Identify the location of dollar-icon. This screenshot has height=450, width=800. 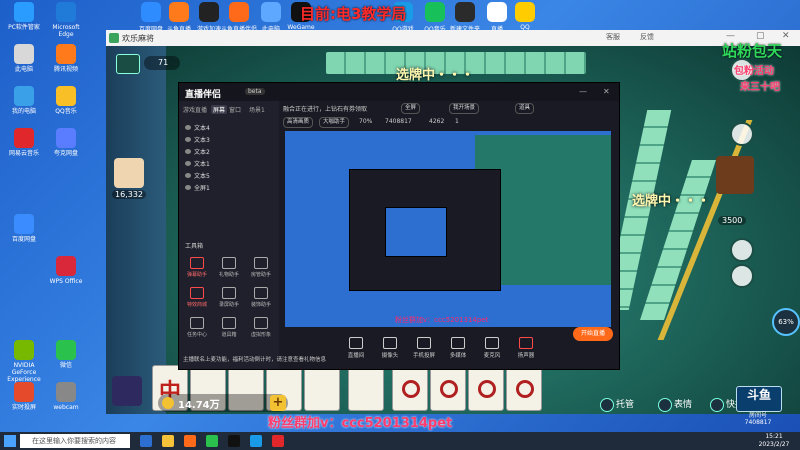
(742, 250).